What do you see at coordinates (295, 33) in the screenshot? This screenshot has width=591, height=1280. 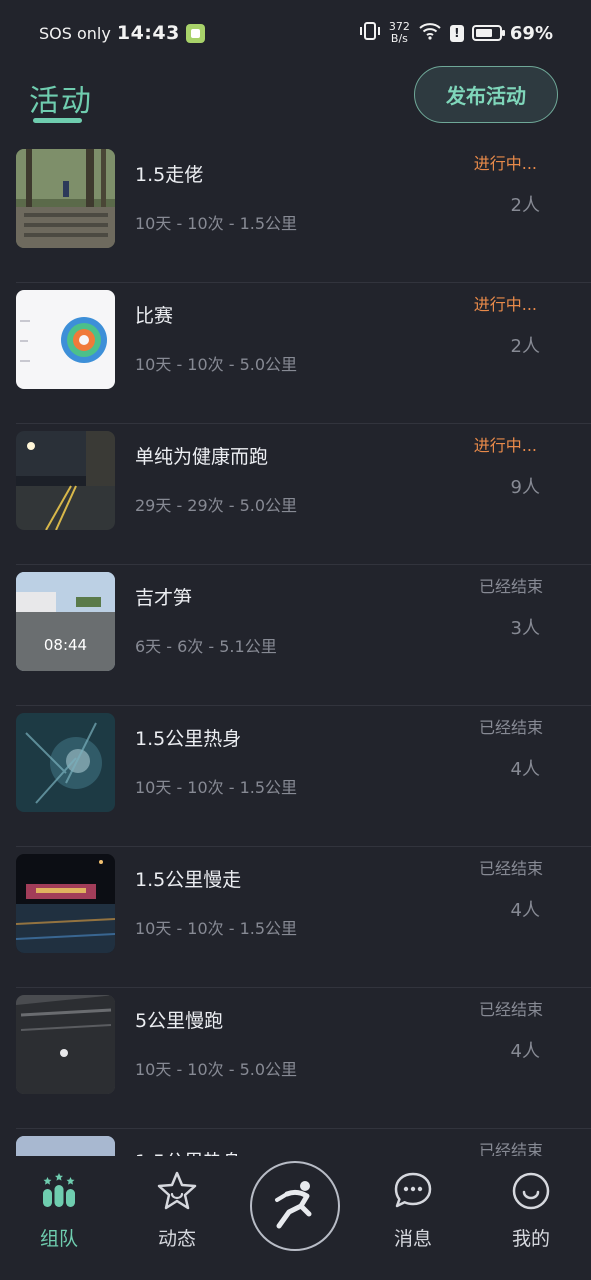 I see `status-bar: SOS only 14:43 372 B/s ! 69%` at bounding box center [295, 33].